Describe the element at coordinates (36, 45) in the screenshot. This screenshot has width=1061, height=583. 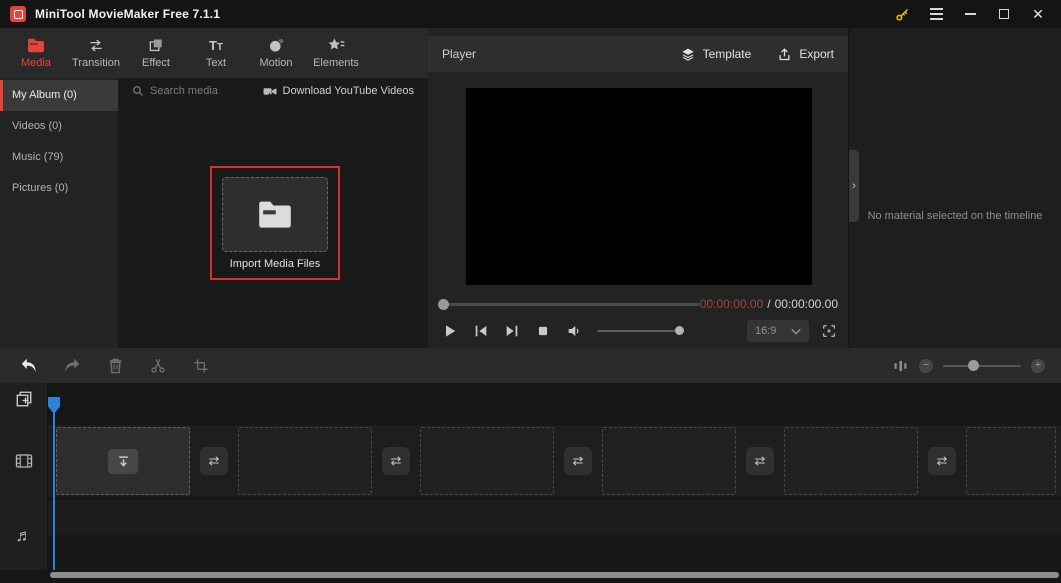
I see `folder-icon` at that location.